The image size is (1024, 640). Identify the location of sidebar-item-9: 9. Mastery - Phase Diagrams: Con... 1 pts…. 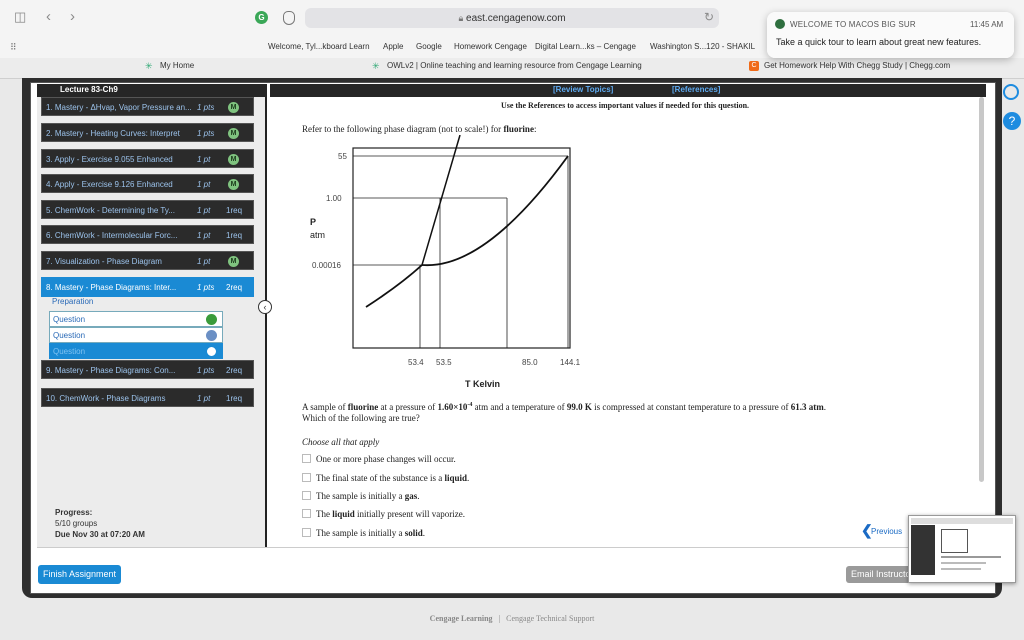
(147, 369).